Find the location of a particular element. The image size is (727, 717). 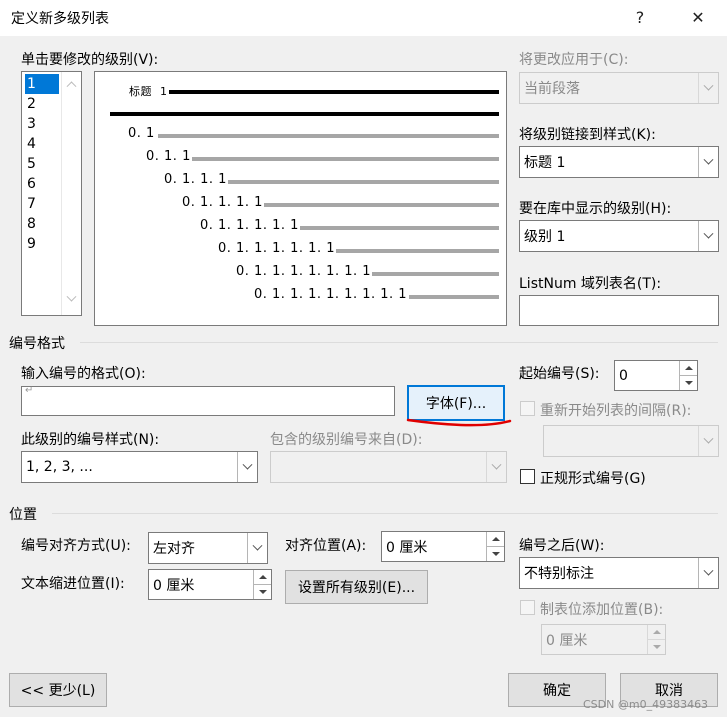

preview-line: 0. 1. 1. 1. 1. 1. 1. 1. 1 is located at coordinates (331, 294).